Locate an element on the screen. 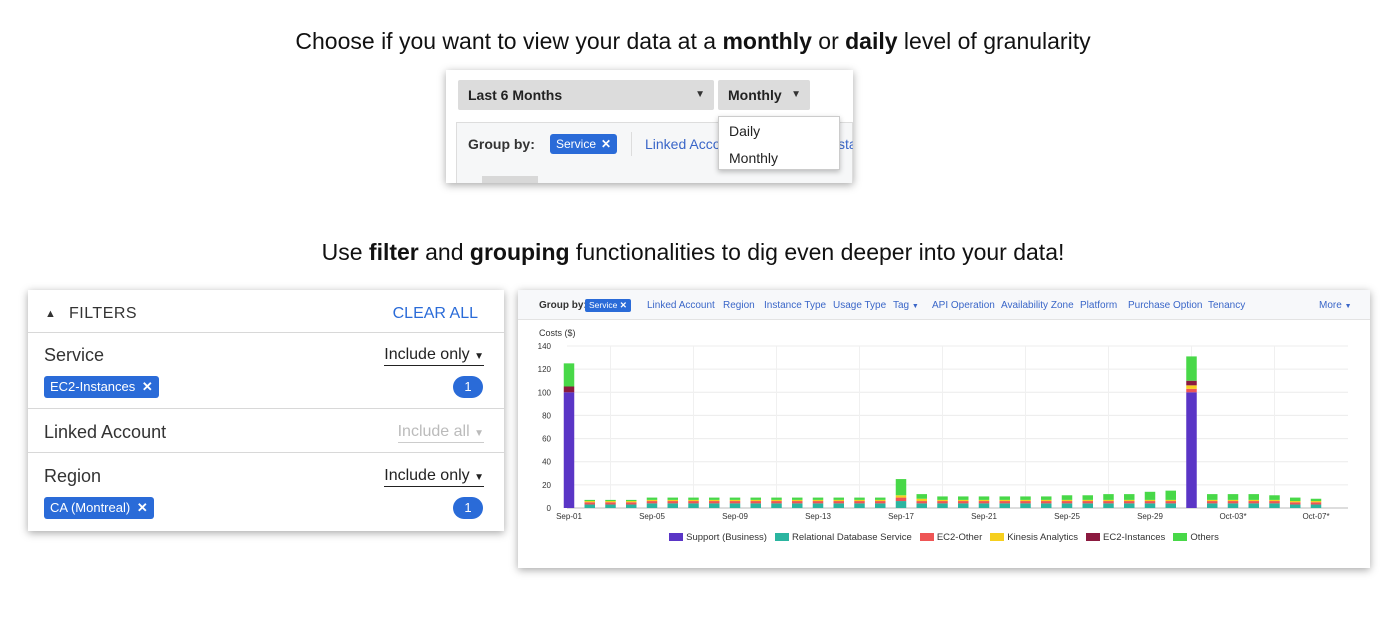 This screenshot has width=1386, height=621. x-tick-label: Oct-07* is located at coordinates (1315, 516).